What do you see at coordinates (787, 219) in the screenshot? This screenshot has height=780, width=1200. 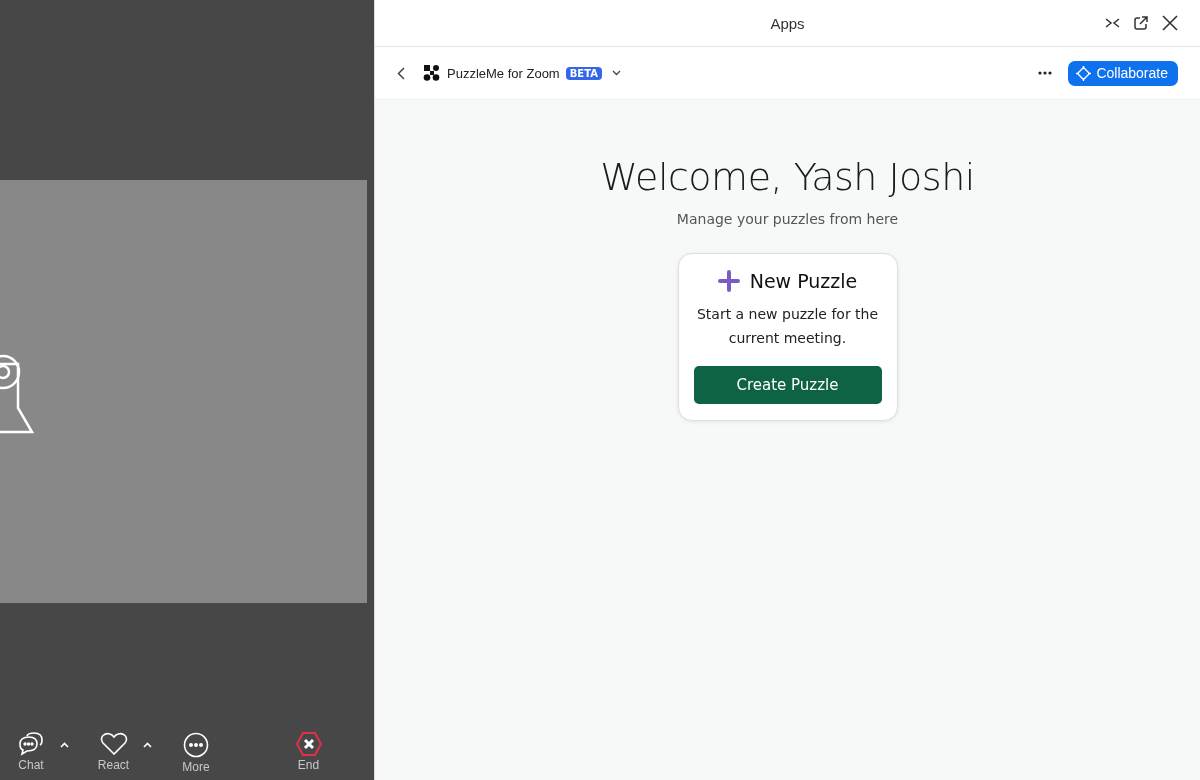 I see `welcome-subheading: Manage your puzzles from here` at bounding box center [787, 219].